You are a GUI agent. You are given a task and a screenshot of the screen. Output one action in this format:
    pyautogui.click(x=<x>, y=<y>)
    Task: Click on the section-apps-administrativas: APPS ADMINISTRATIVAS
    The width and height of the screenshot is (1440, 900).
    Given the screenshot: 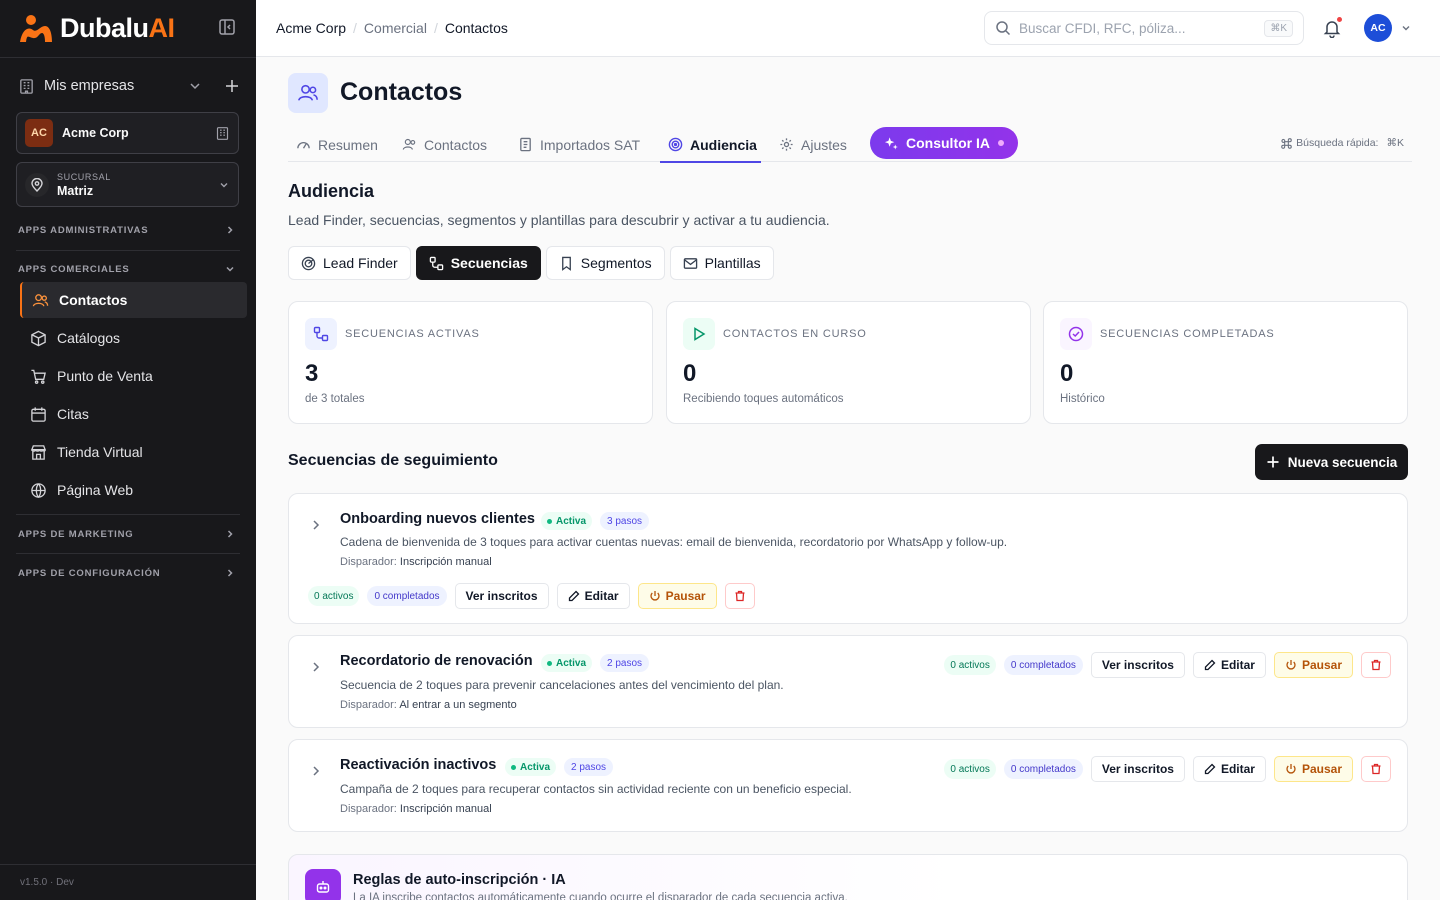 What is the action you would take?
    pyautogui.click(x=127, y=230)
    